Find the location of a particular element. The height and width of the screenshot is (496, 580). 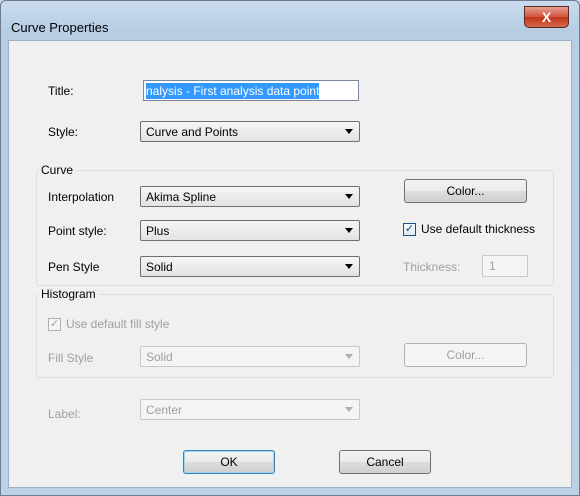

histogram-group-label: Histogram is located at coordinates (68, 294).